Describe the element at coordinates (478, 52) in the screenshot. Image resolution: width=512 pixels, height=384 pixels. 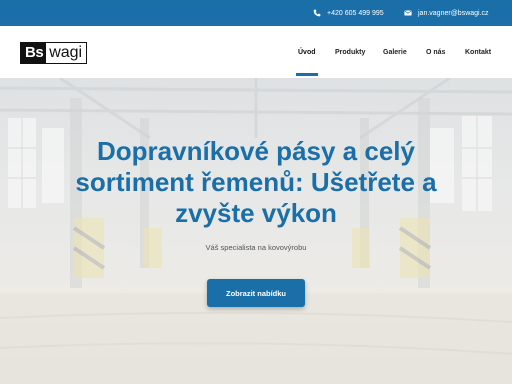
I see `nav-item-kontakt: Kontakt` at that location.